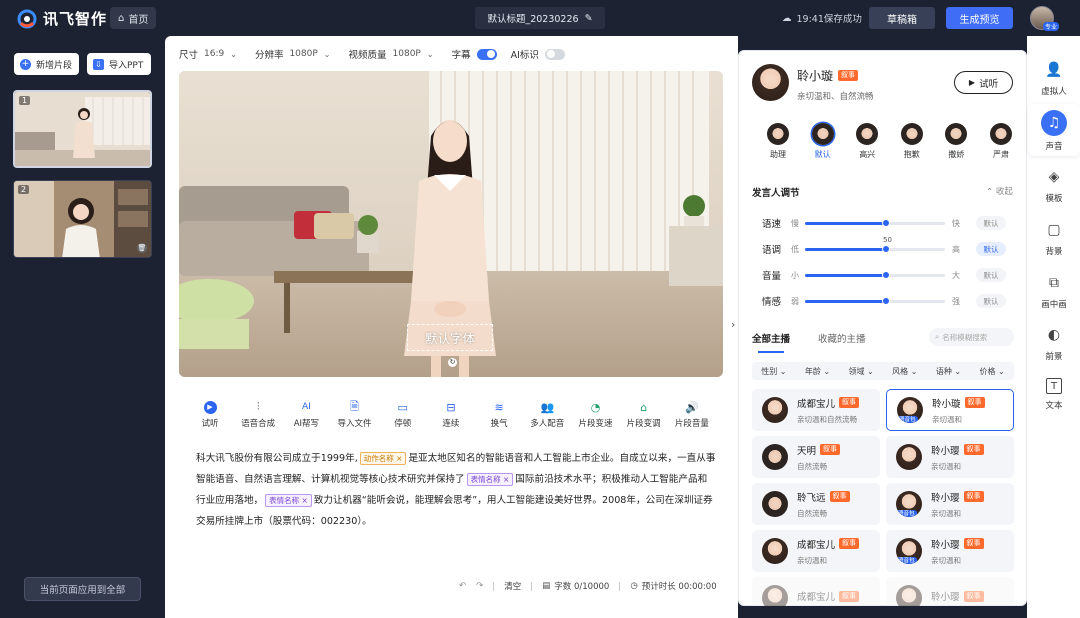 This screenshot has width=1080, height=618. What do you see at coordinates (1054, 291) in the screenshot?
I see `nav-picture-in-picture: ⧉ 画中画` at bounding box center [1054, 291].